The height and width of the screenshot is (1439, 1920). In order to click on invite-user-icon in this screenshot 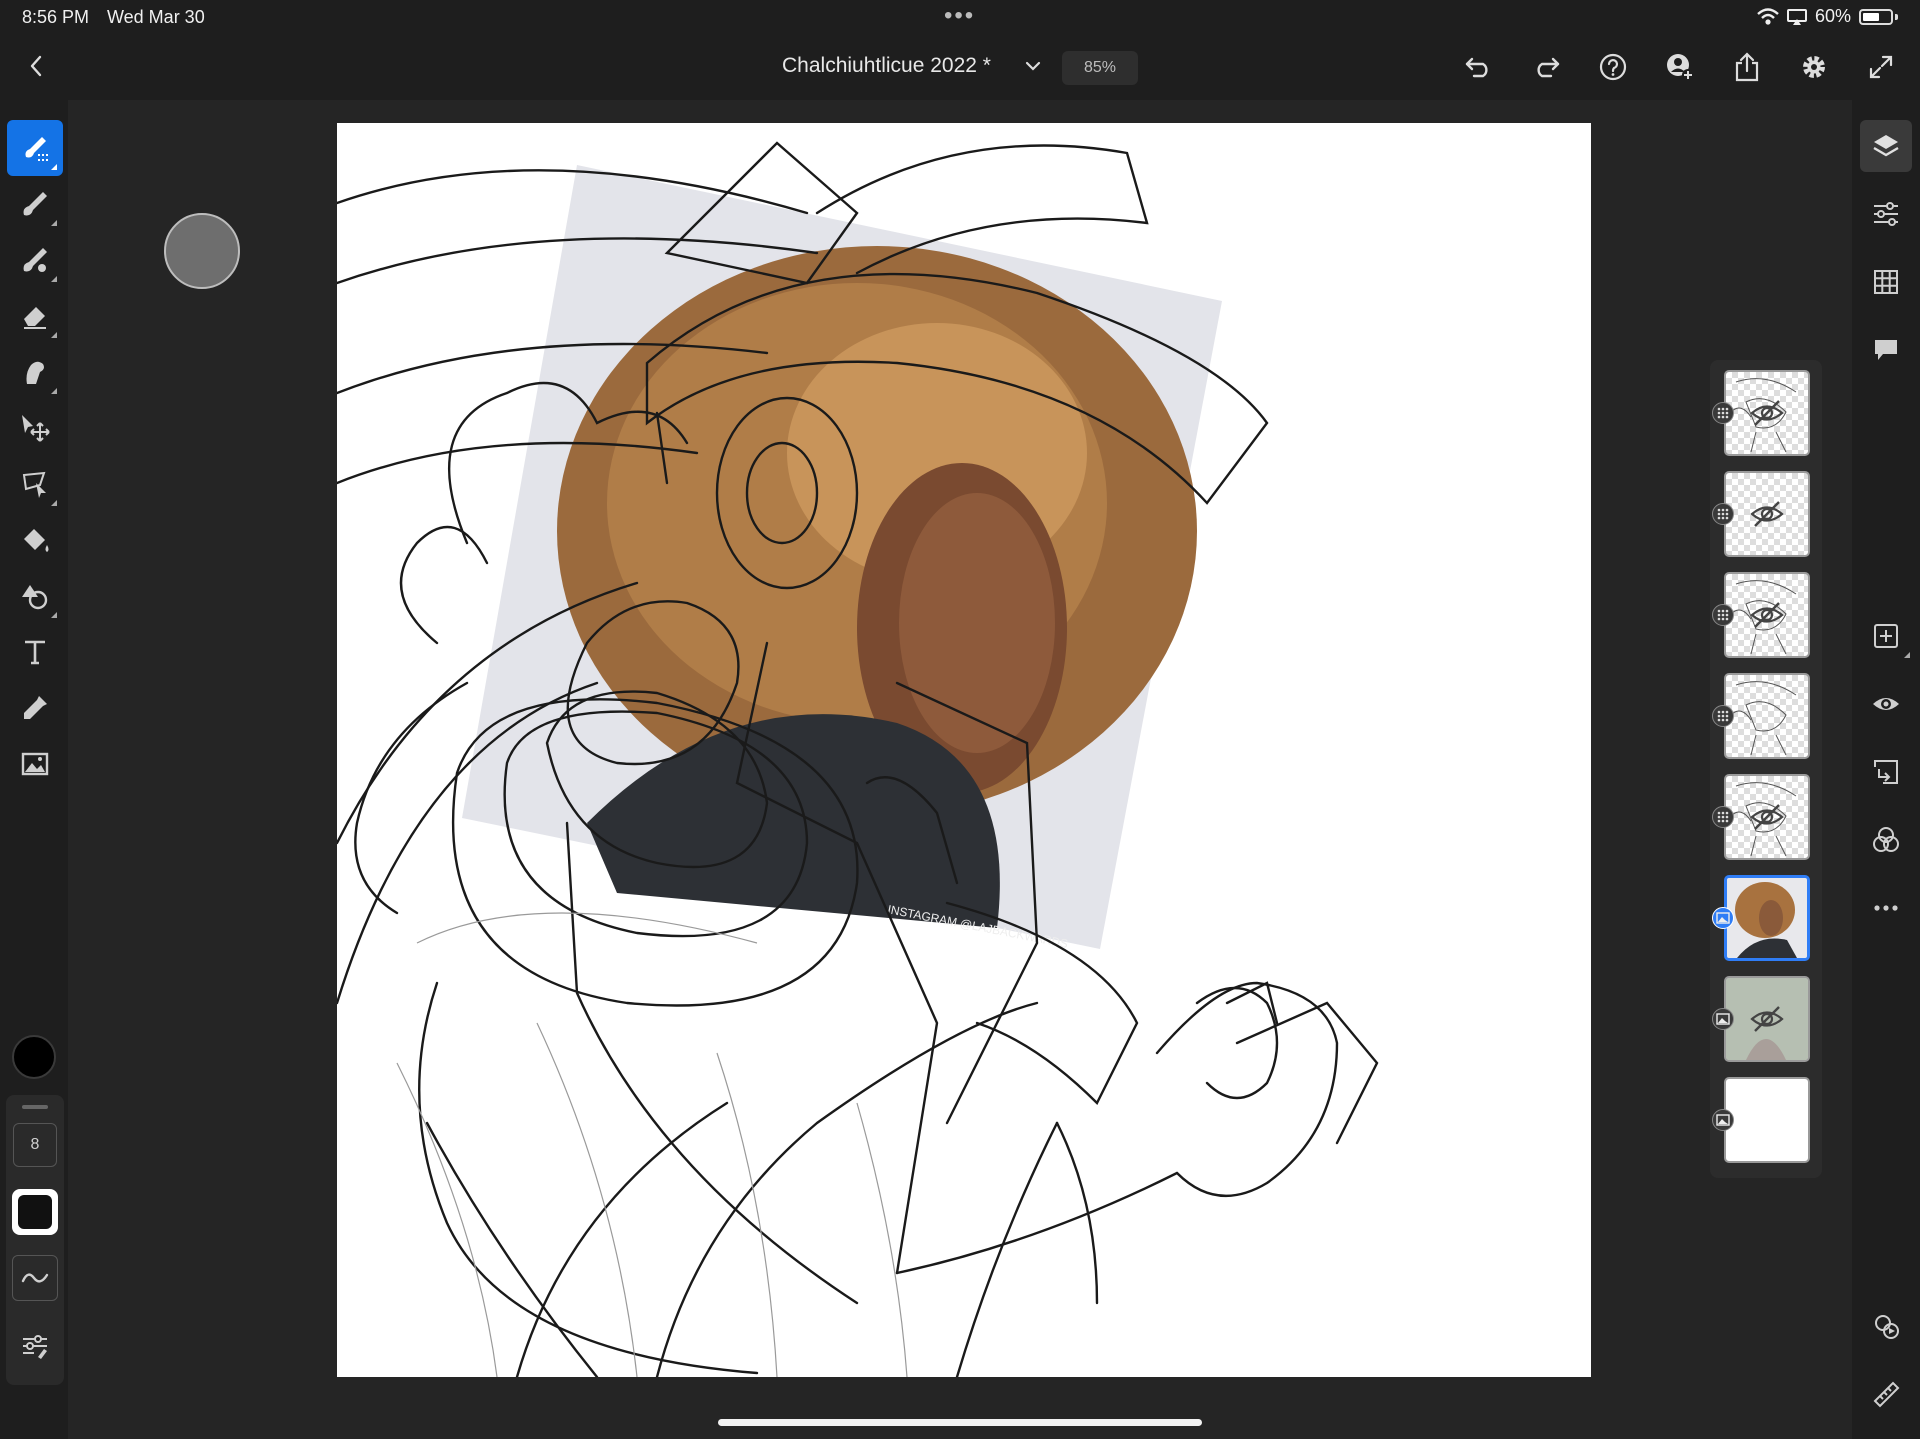, I will do `click(1680, 67)`.